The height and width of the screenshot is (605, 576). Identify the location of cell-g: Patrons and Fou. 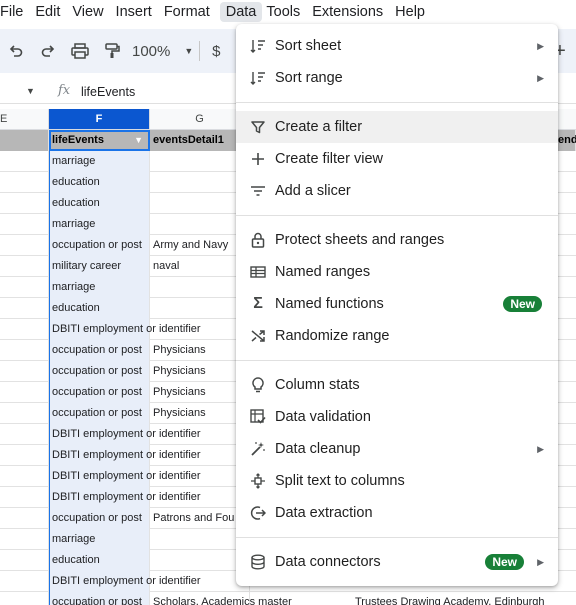
(200, 518).